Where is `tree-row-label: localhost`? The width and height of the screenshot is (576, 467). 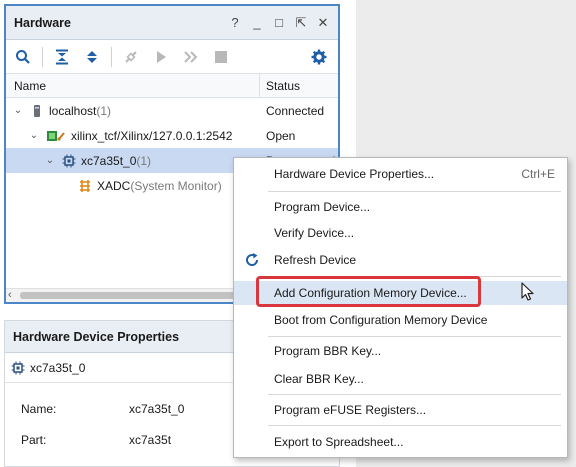
tree-row-label: localhost is located at coordinates (73, 110).